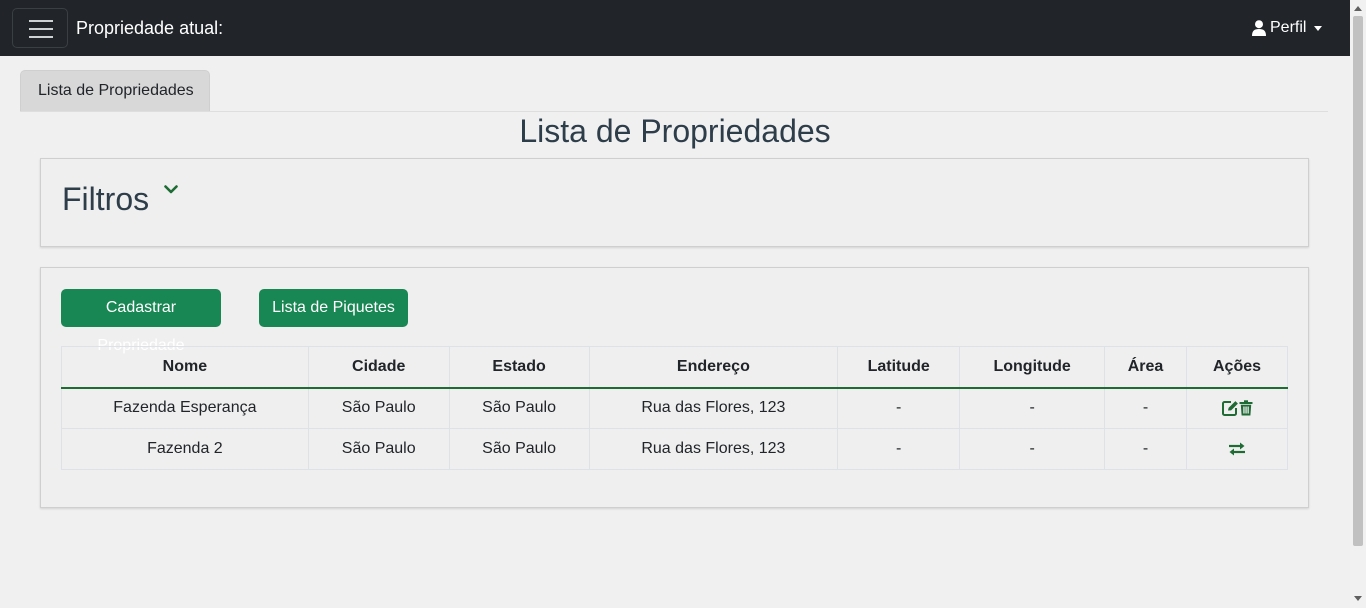  What do you see at coordinates (1146, 367) in the screenshot?
I see `column-header-area: Área` at bounding box center [1146, 367].